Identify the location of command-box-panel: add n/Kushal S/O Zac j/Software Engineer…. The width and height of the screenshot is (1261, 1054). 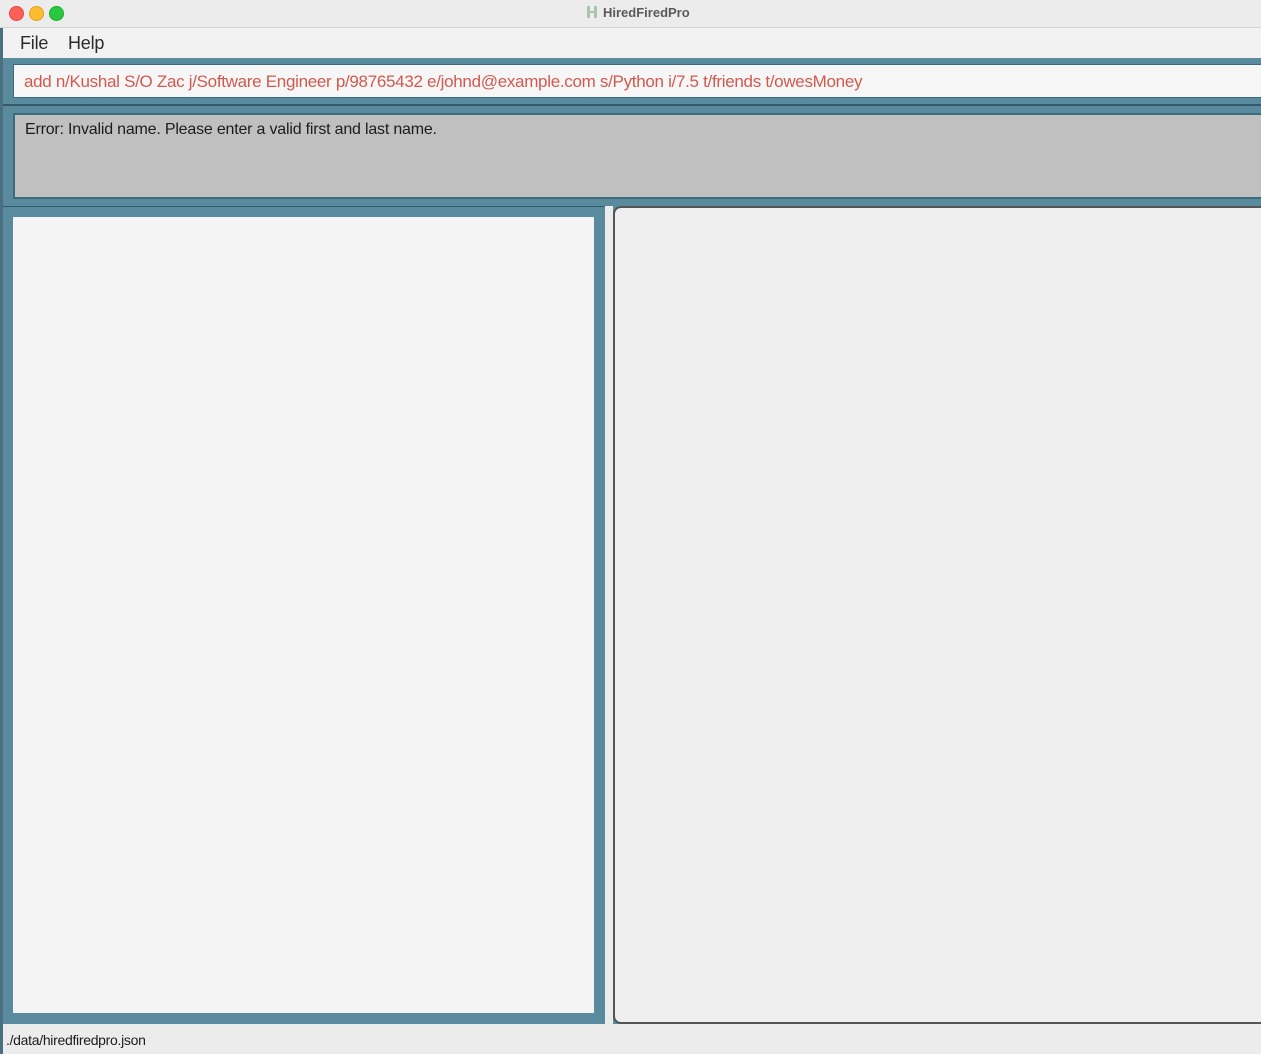
(632, 81).